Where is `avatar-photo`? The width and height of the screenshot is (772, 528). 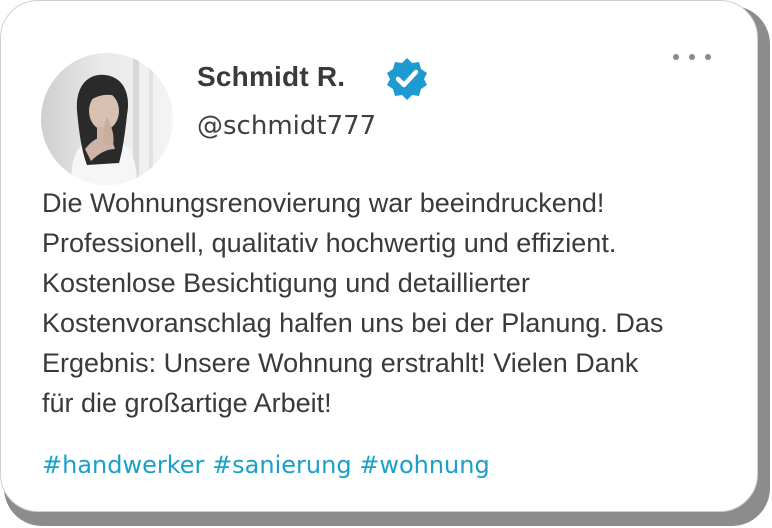
avatar-photo is located at coordinates (107, 119).